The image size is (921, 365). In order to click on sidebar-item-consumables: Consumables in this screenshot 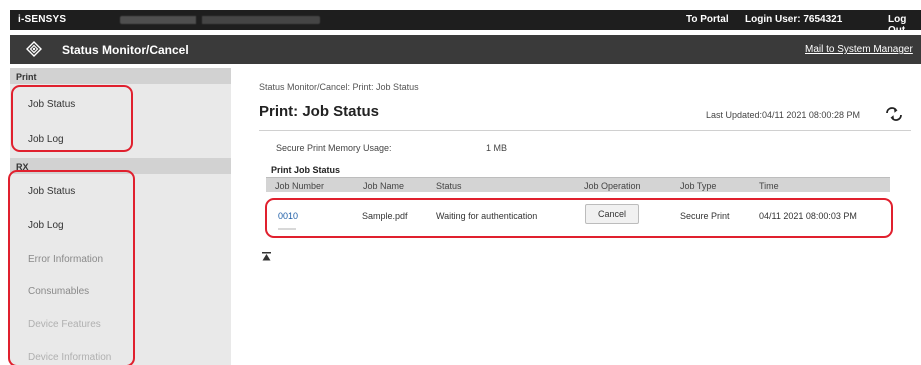, I will do `click(120, 291)`.